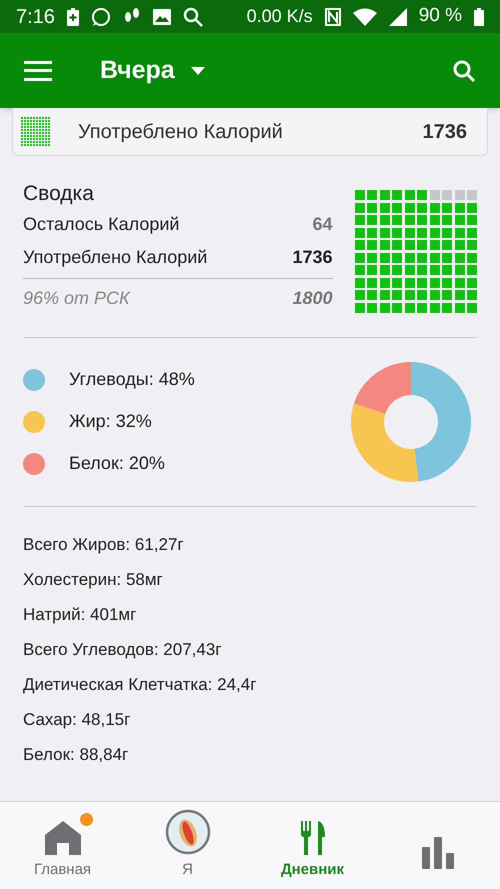 The width and height of the screenshot is (500, 889). What do you see at coordinates (110, 421) in the screenshot?
I see `legend-label: Жир: 32%` at bounding box center [110, 421].